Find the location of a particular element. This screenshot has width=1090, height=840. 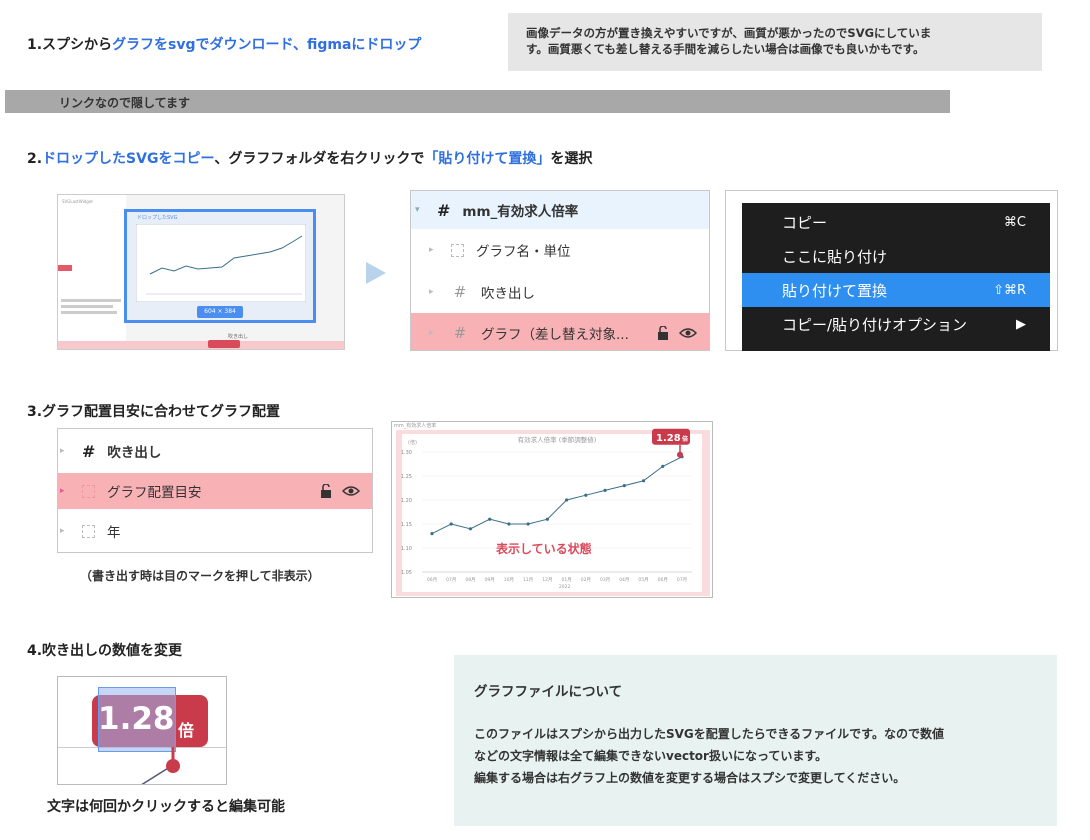

menu-label: ここに貼り付け is located at coordinates (835, 256).